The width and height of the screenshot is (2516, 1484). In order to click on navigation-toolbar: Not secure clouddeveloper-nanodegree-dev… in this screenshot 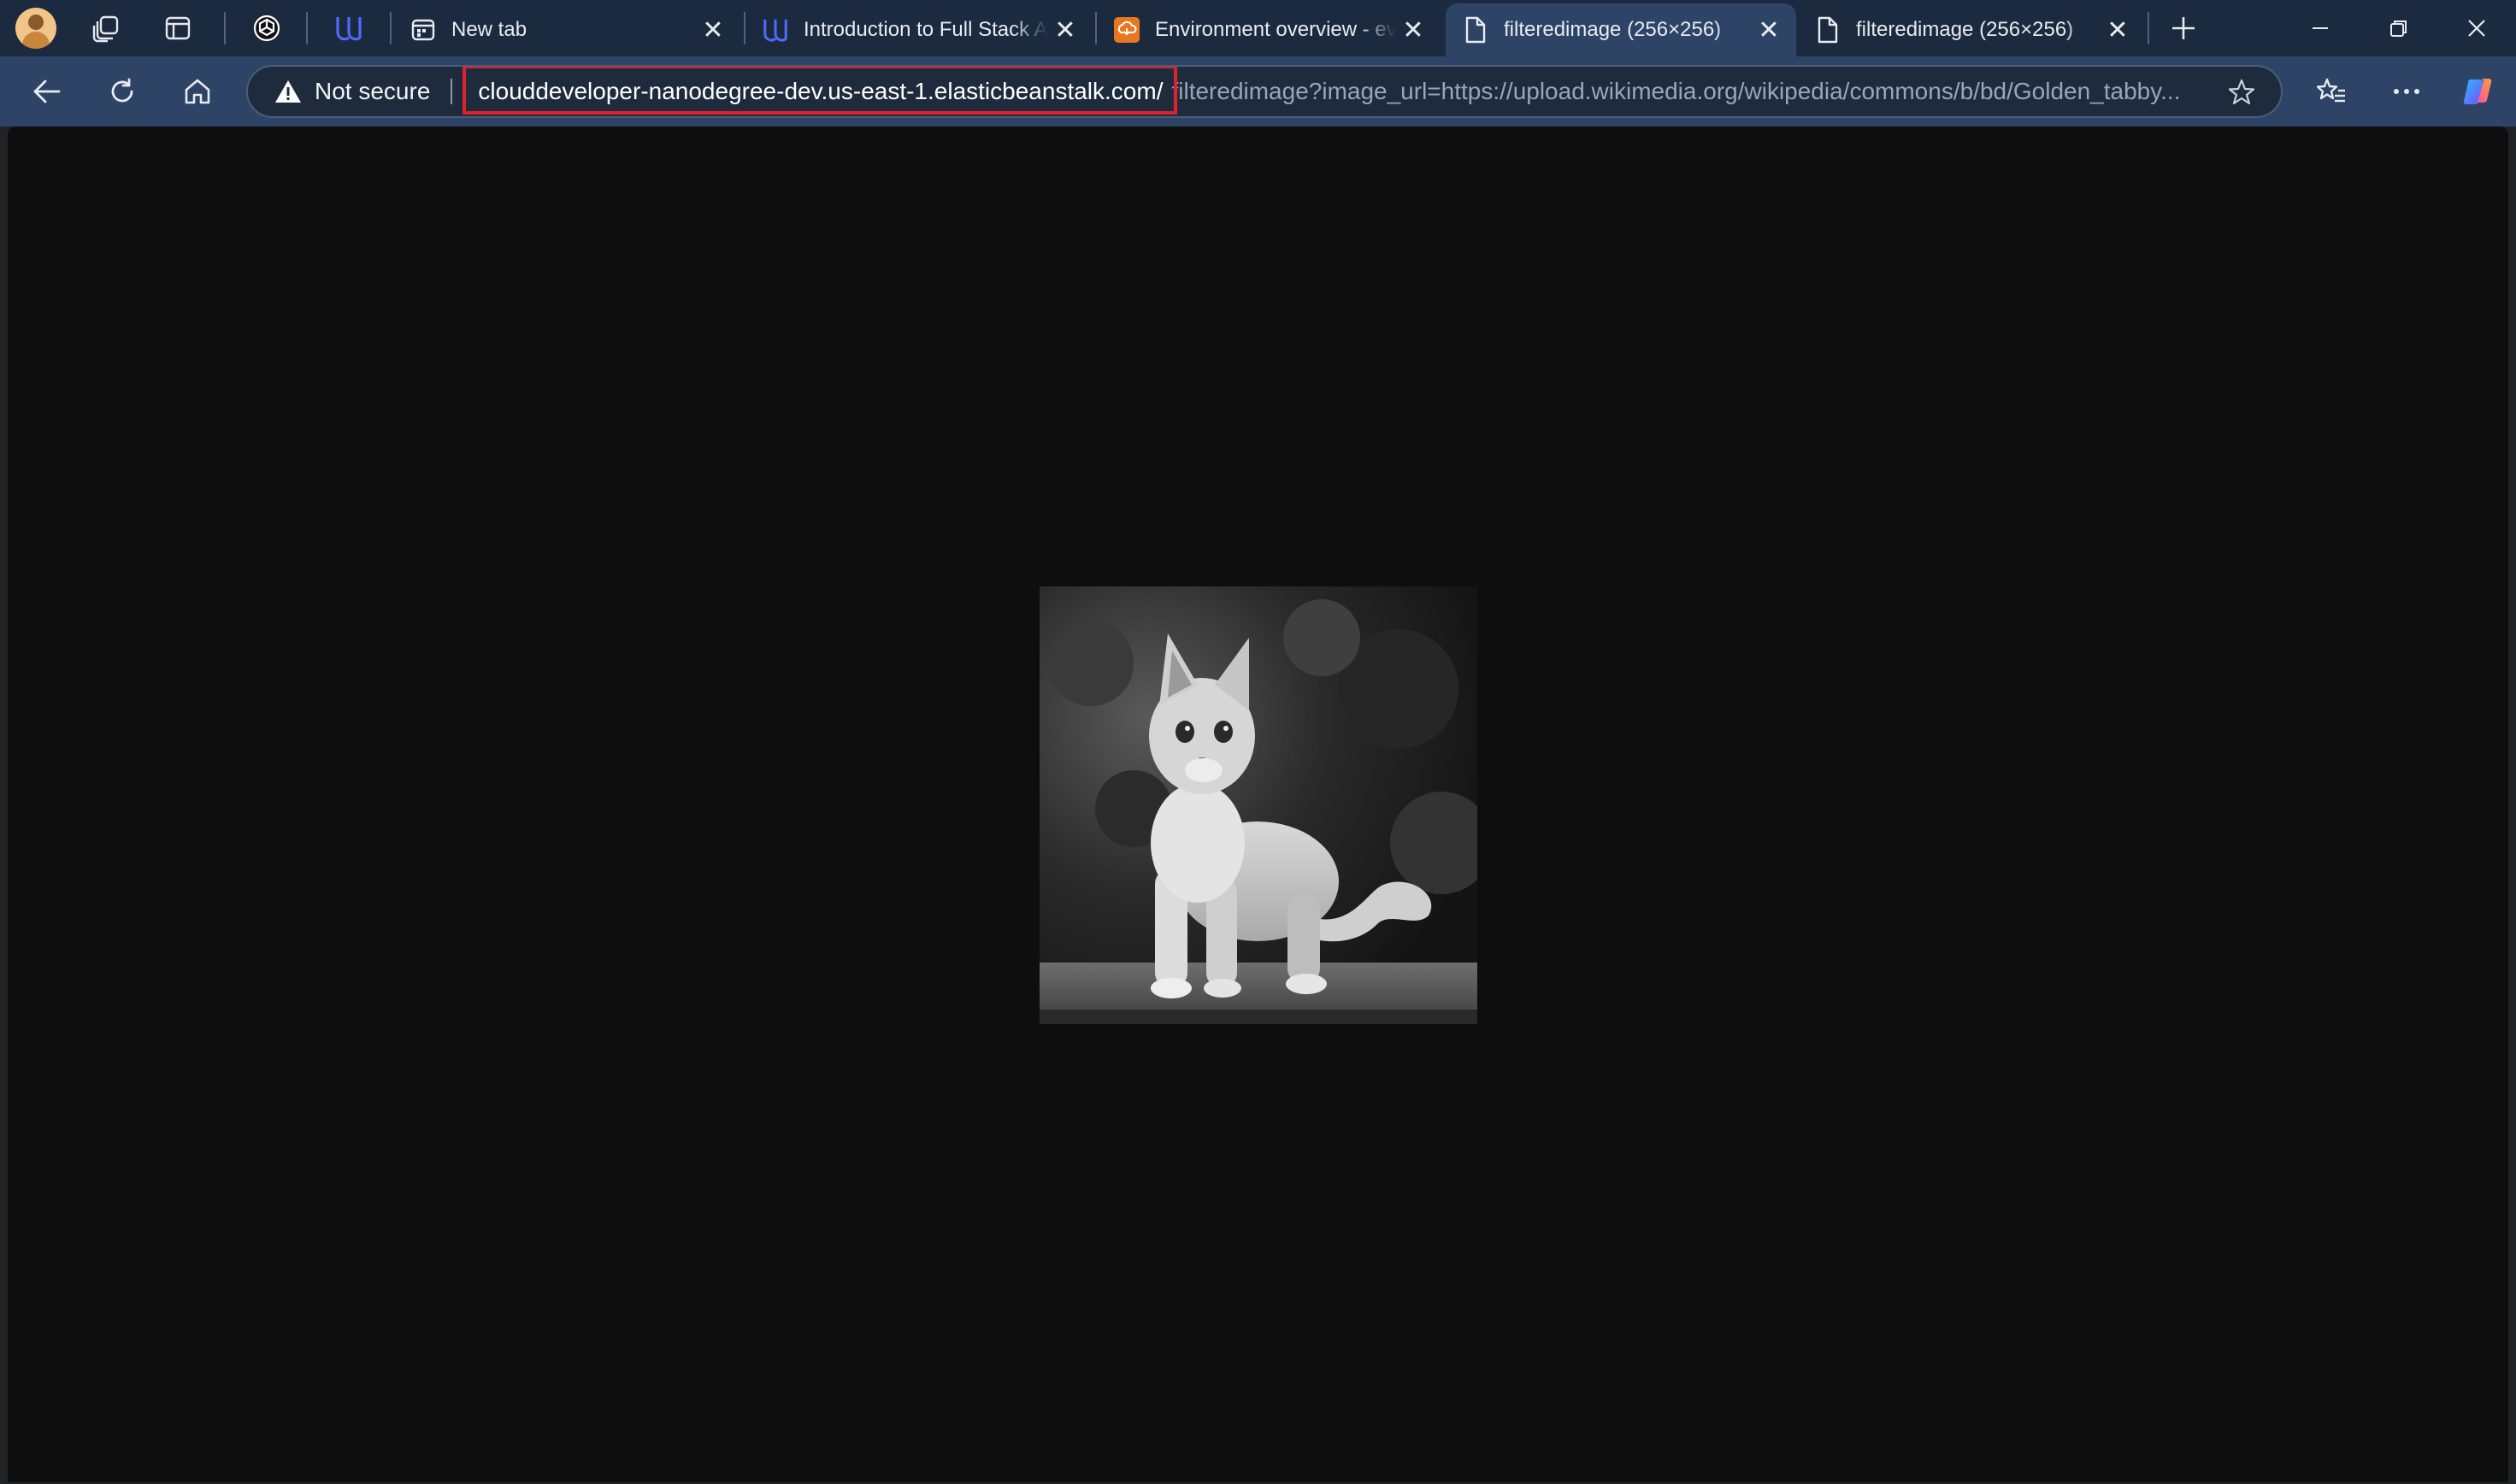, I will do `click(1258, 91)`.